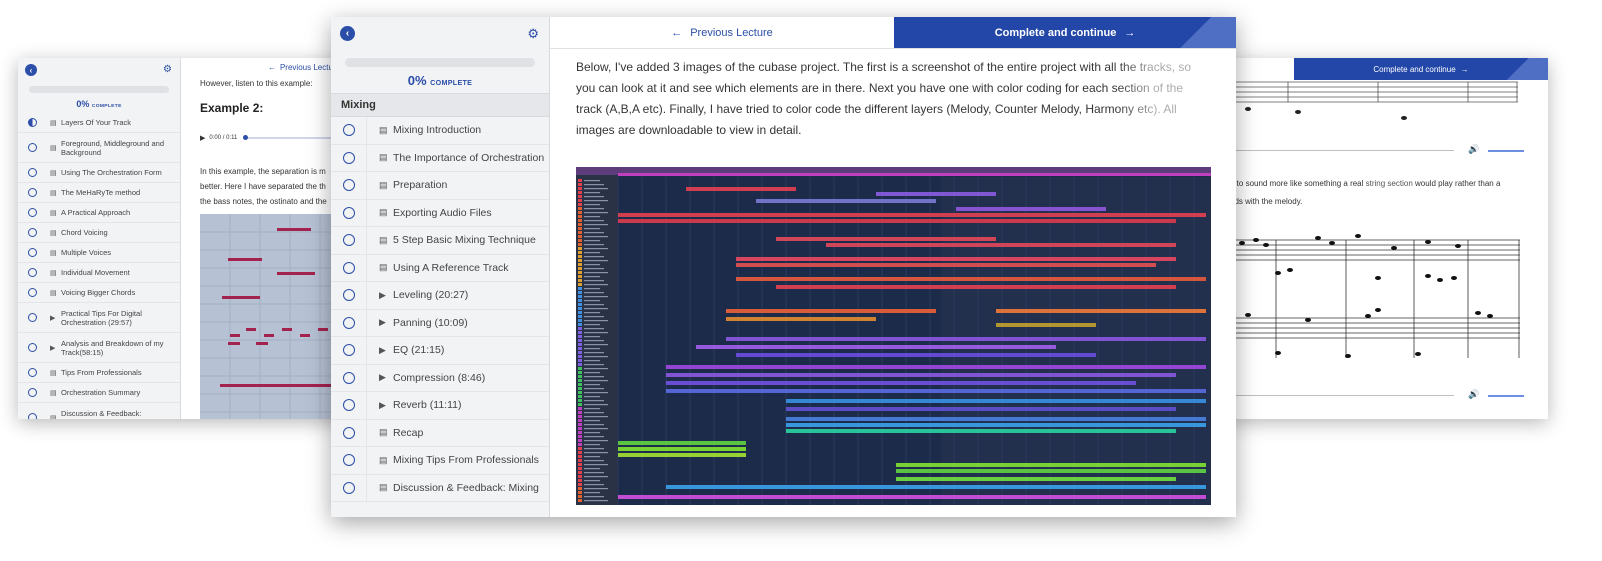 This screenshot has width=1602, height=561. I want to click on lecture-item-label: Reverb (11:11), so click(427, 405).